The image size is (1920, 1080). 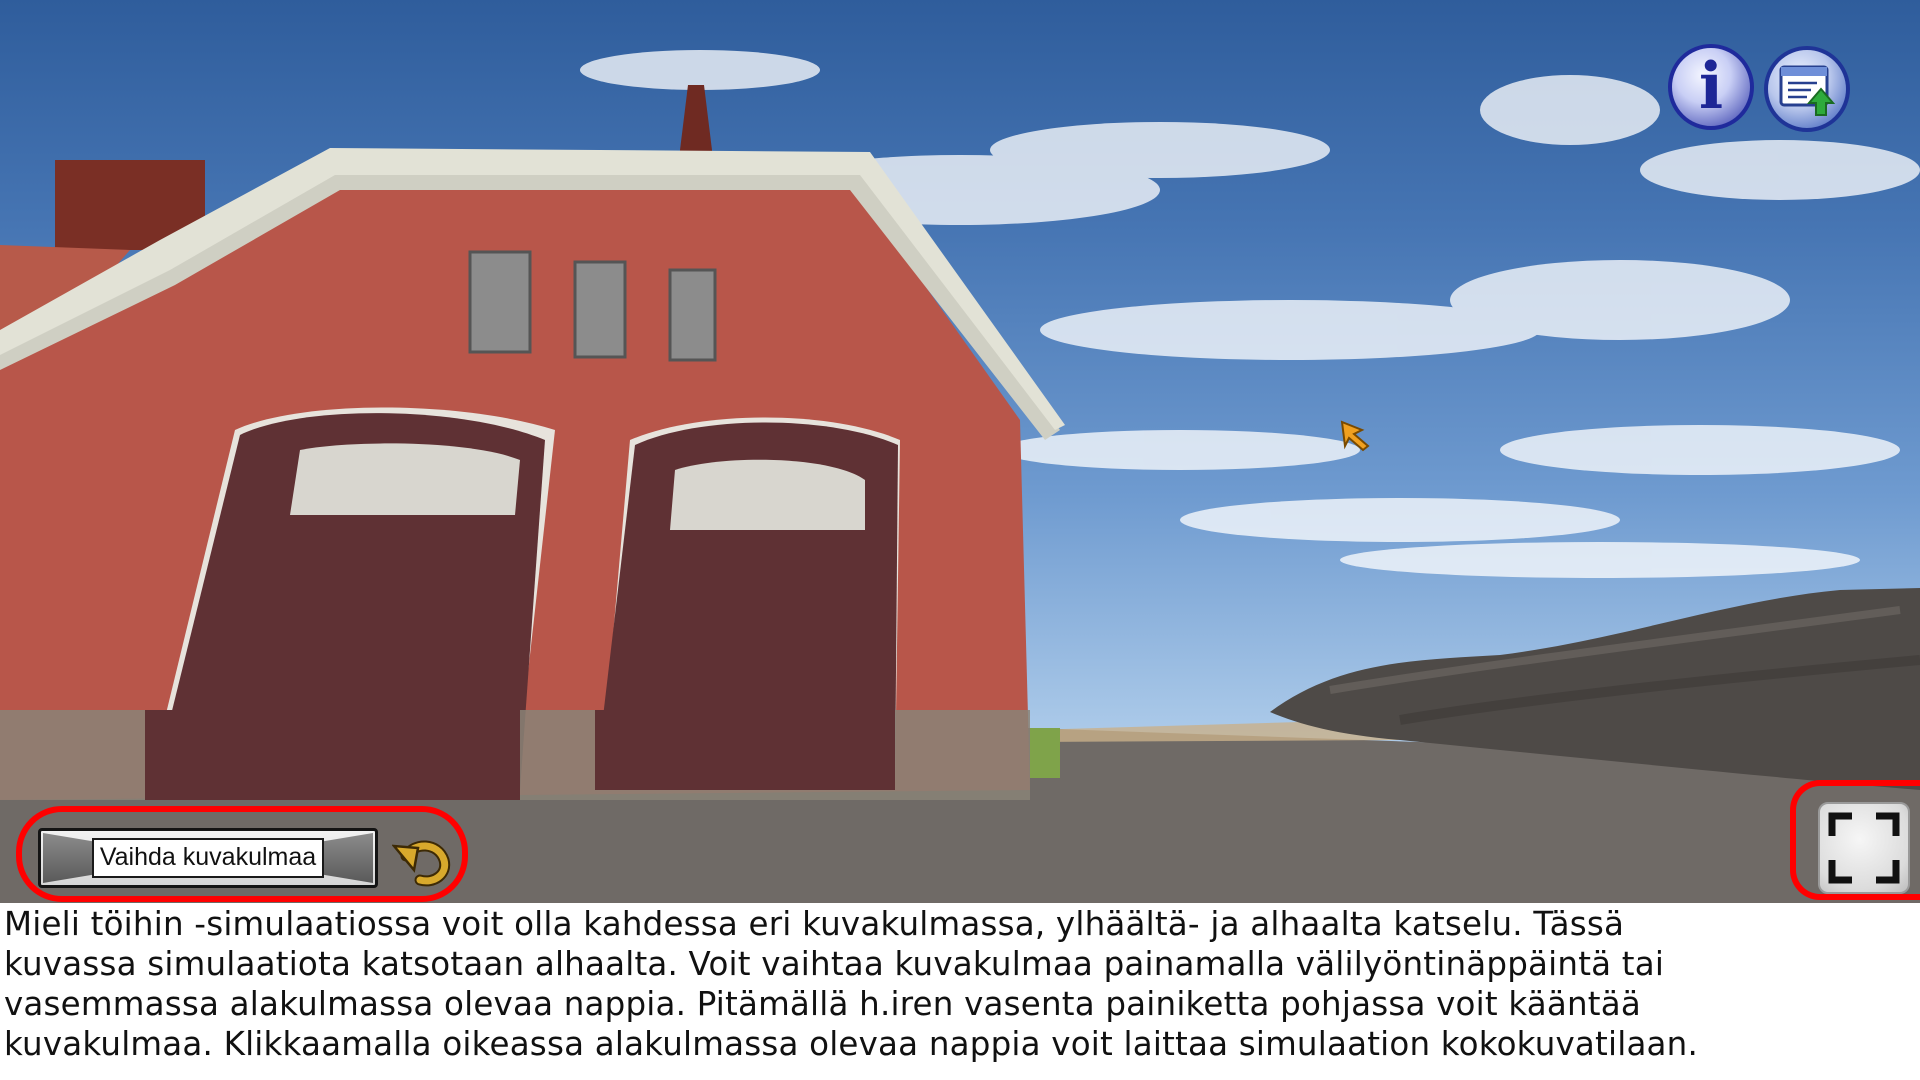 I want to click on button-cap-right, so click(x=346, y=858).